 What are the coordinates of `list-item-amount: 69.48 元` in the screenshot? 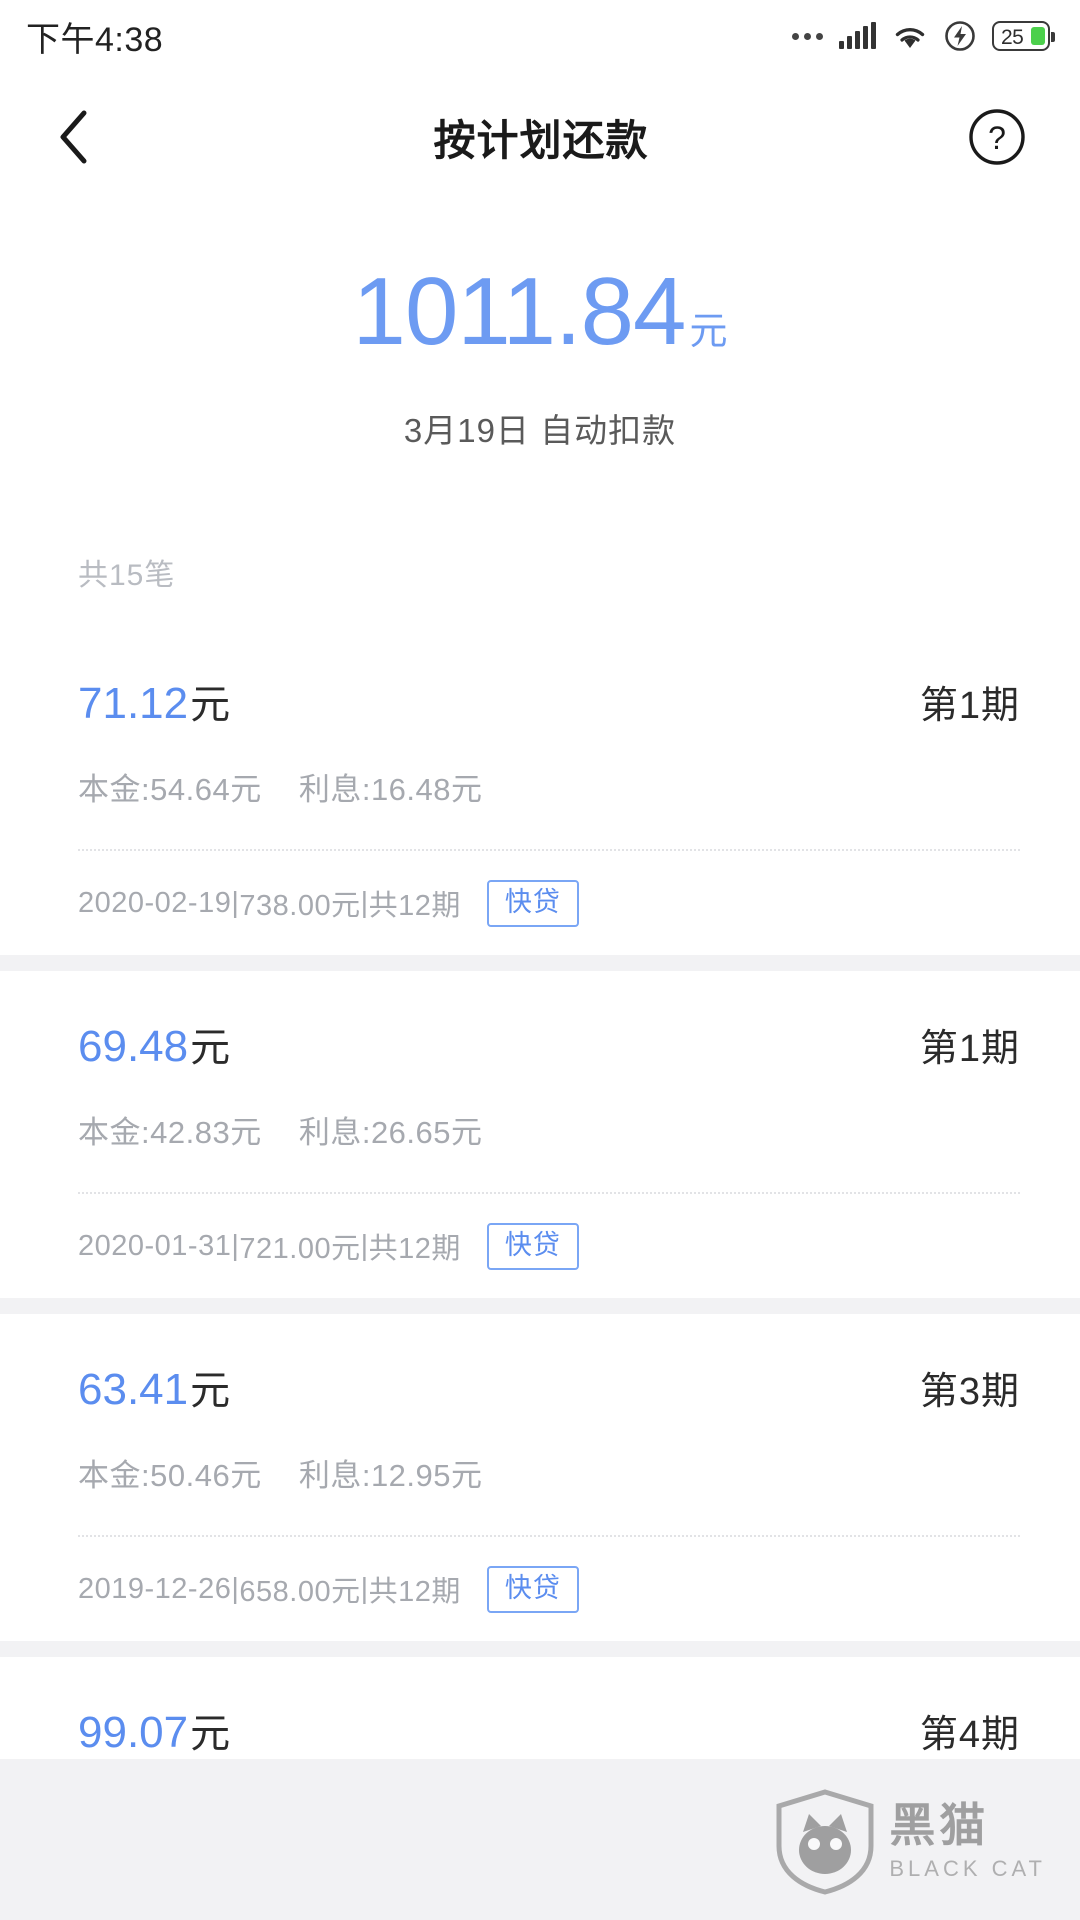 It's located at (154, 1044).